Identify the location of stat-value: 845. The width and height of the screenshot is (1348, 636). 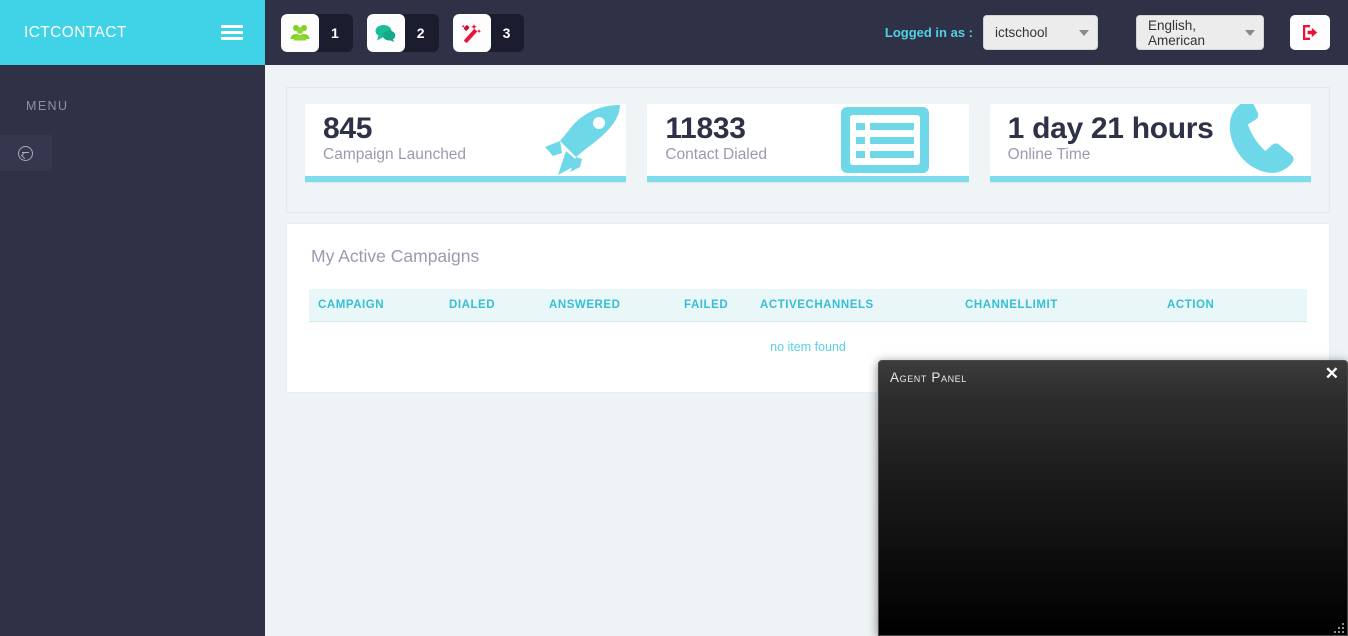
(348, 128).